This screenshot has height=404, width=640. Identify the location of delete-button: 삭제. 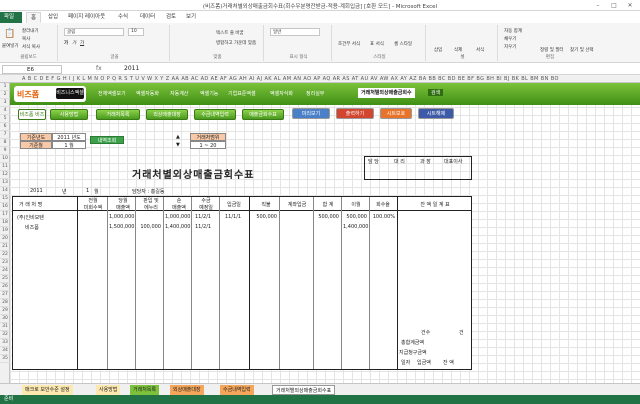
(458, 50).